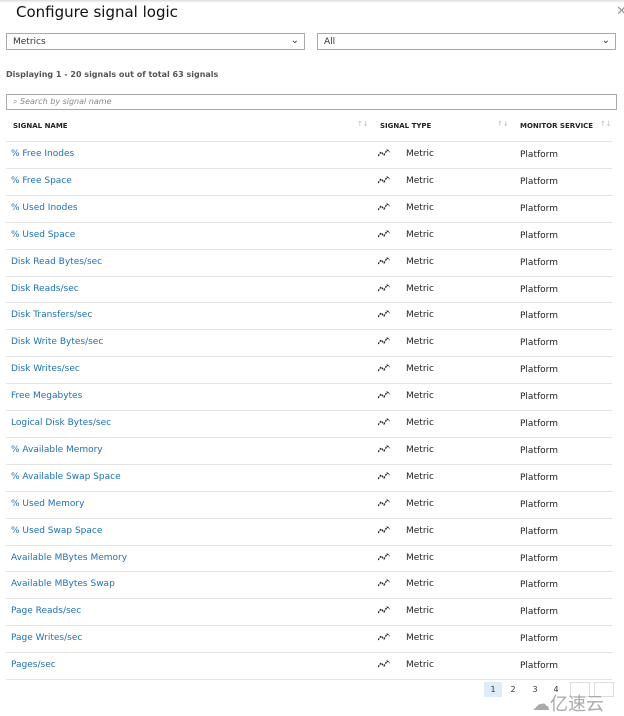 Image resolution: width=624 pixels, height=716 pixels. What do you see at coordinates (309, 289) in the screenshot?
I see `table-row: Disk Reads/sec Metric Platform` at bounding box center [309, 289].